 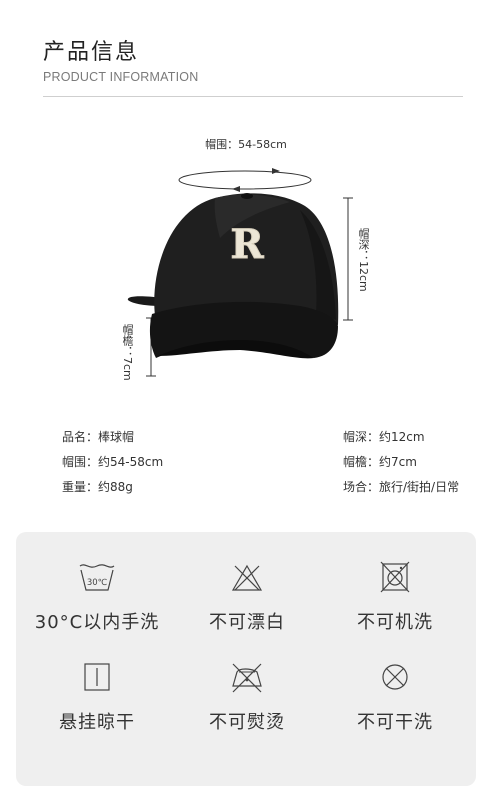 I want to click on care-item-hang-dry: 悬挂晾干, so click(x=97, y=697).